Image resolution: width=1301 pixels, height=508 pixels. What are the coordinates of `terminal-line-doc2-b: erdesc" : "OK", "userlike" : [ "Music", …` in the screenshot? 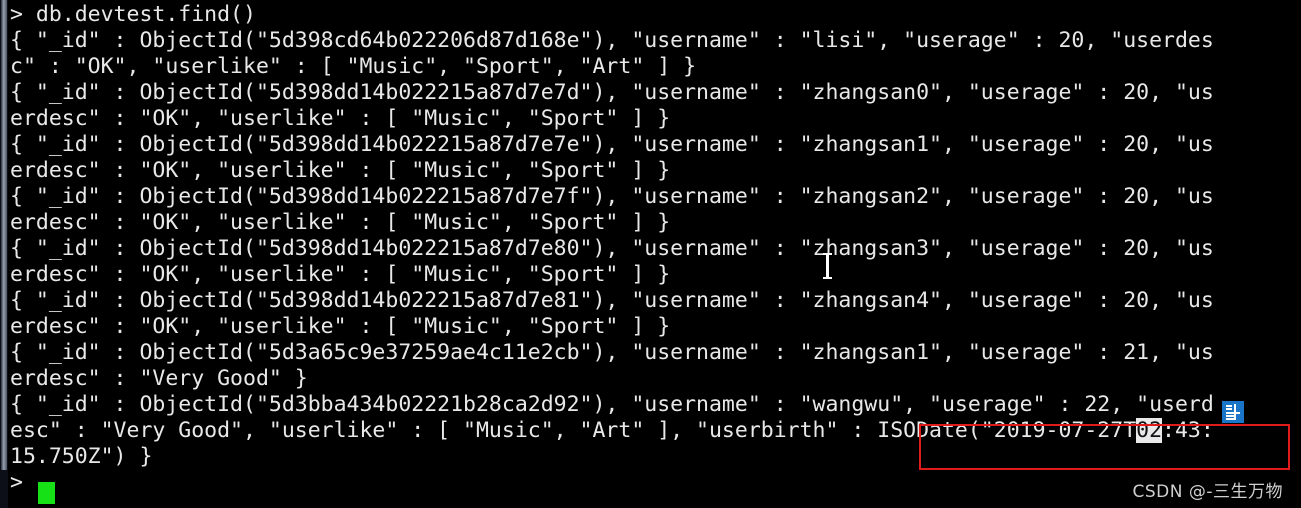 It's located at (340, 118).